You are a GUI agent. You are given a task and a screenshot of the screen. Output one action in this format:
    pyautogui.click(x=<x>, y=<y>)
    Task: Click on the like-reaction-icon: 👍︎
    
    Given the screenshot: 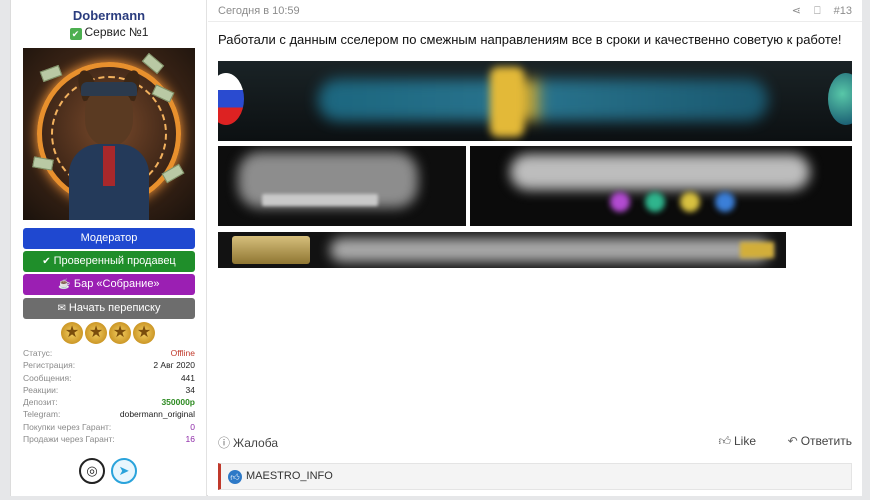 What is the action you would take?
    pyautogui.click(x=235, y=477)
    